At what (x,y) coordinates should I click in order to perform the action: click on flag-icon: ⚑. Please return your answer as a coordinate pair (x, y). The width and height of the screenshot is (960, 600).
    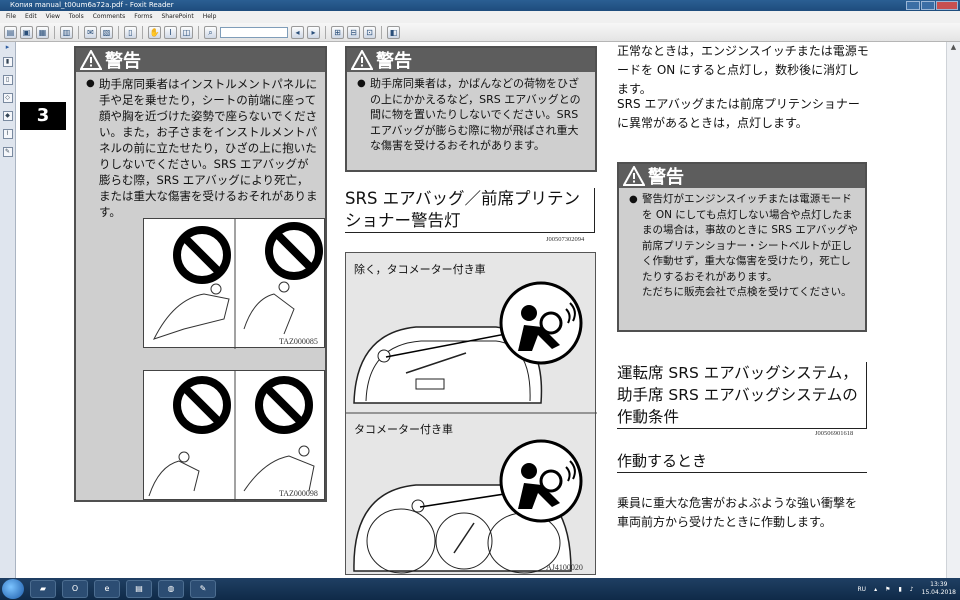
    Looking at the image, I should click on (887, 589).